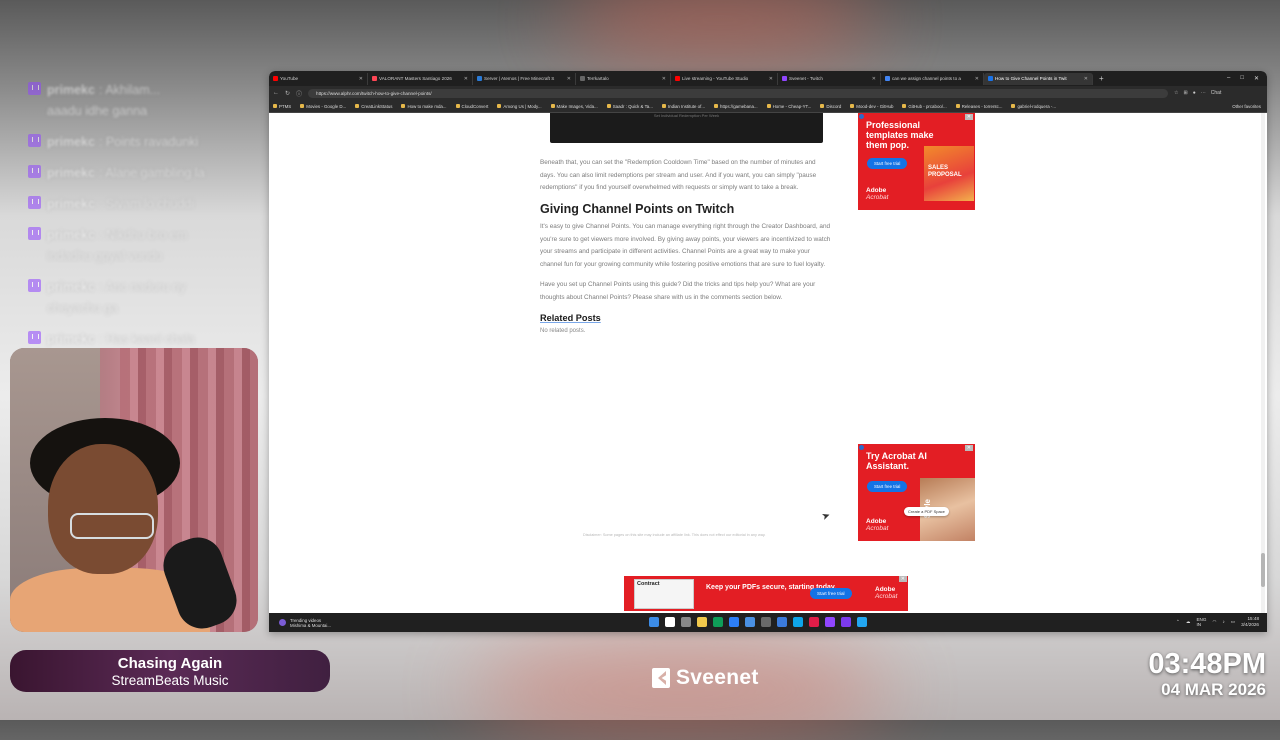  I want to click on chat-username: primekc, so click(71, 235).